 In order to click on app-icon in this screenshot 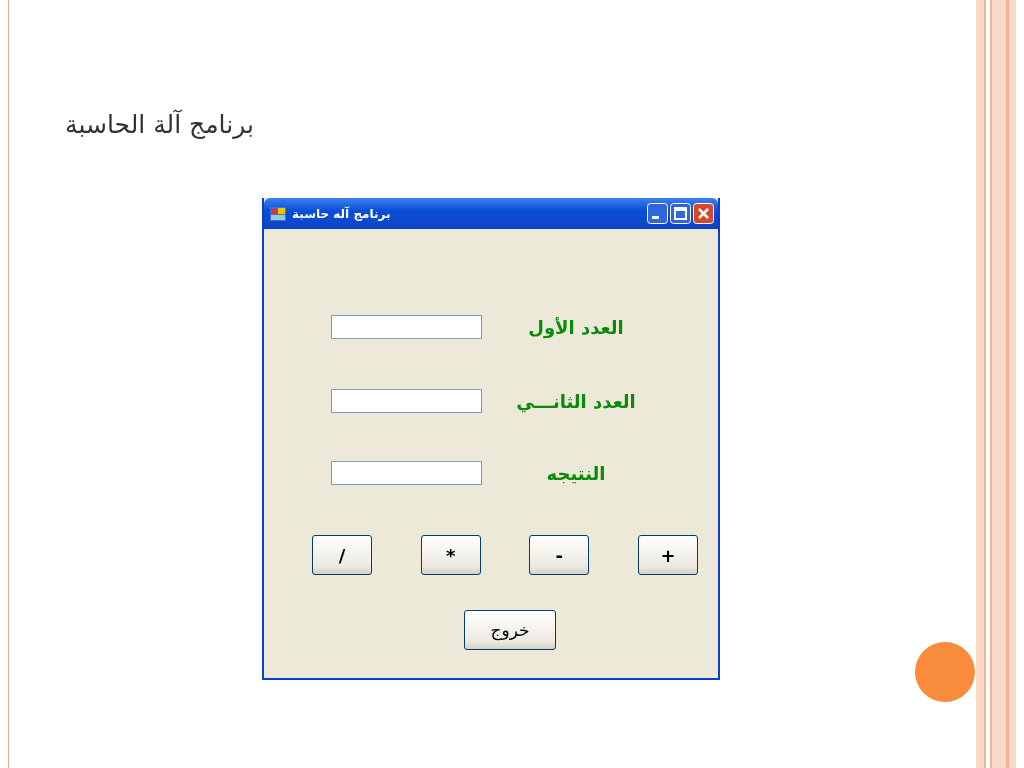, I will do `click(278, 213)`.